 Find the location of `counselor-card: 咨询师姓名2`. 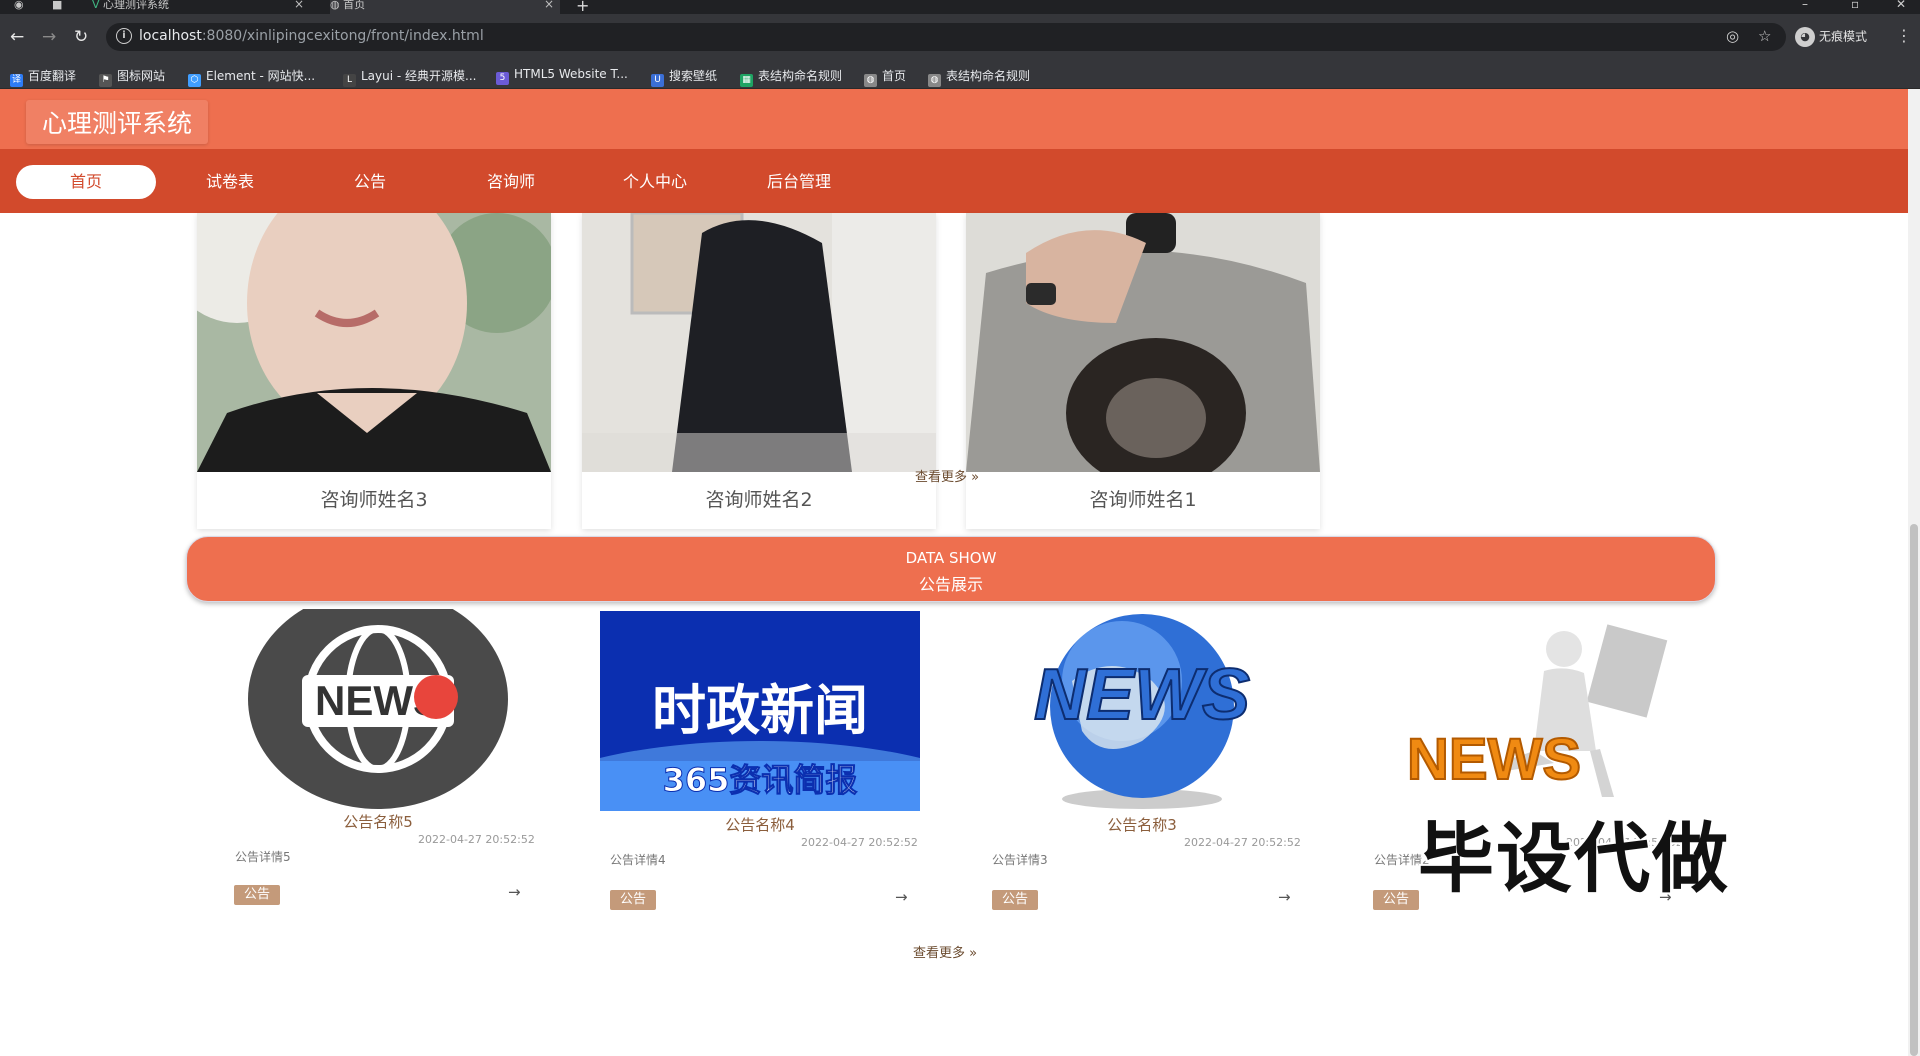

counselor-card: 咨询师姓名2 is located at coordinates (759, 371).